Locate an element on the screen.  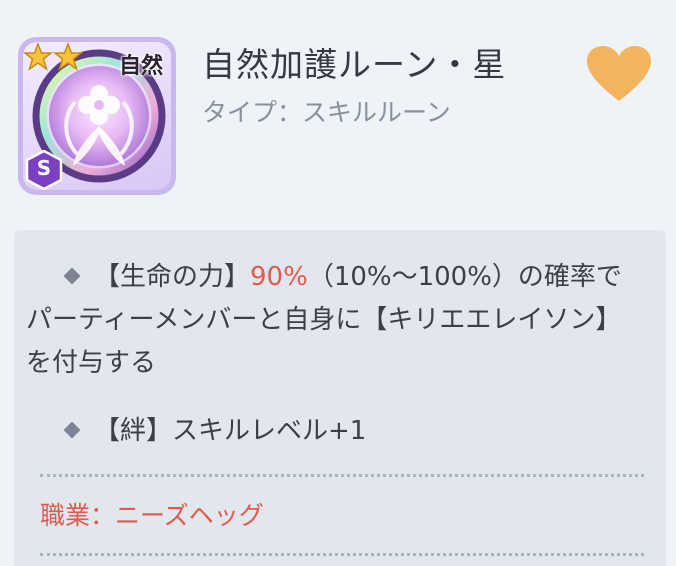
rank-badge: S is located at coordinates (44, 170).